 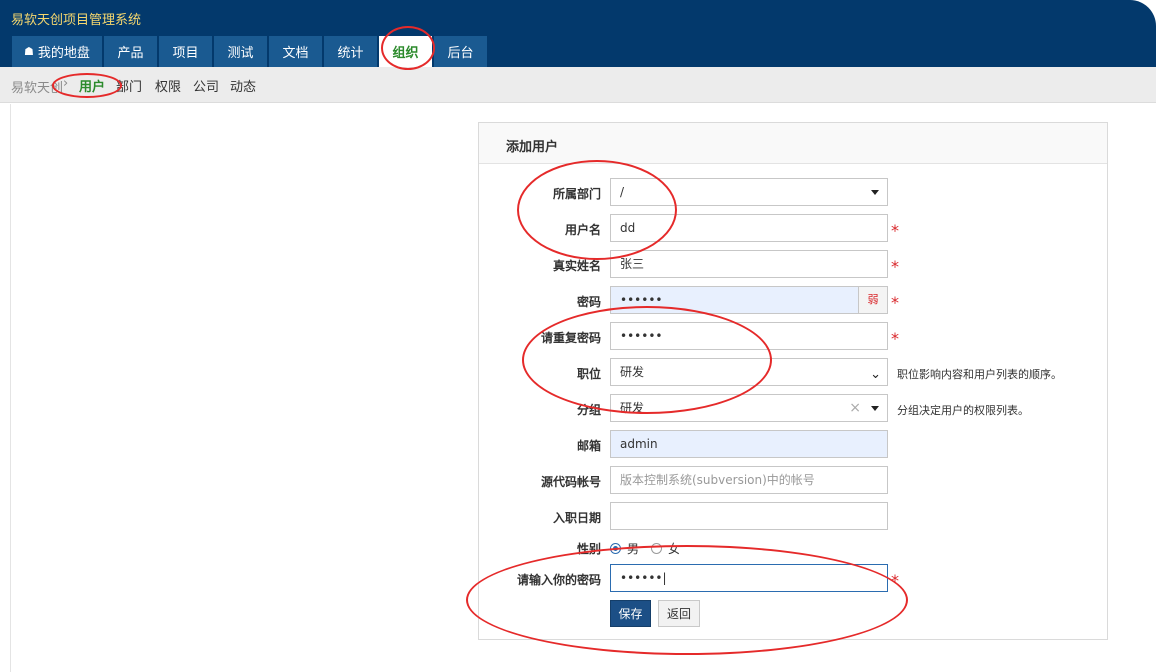 I want to click on tab-label: 我的地盘, so click(x=63, y=53).